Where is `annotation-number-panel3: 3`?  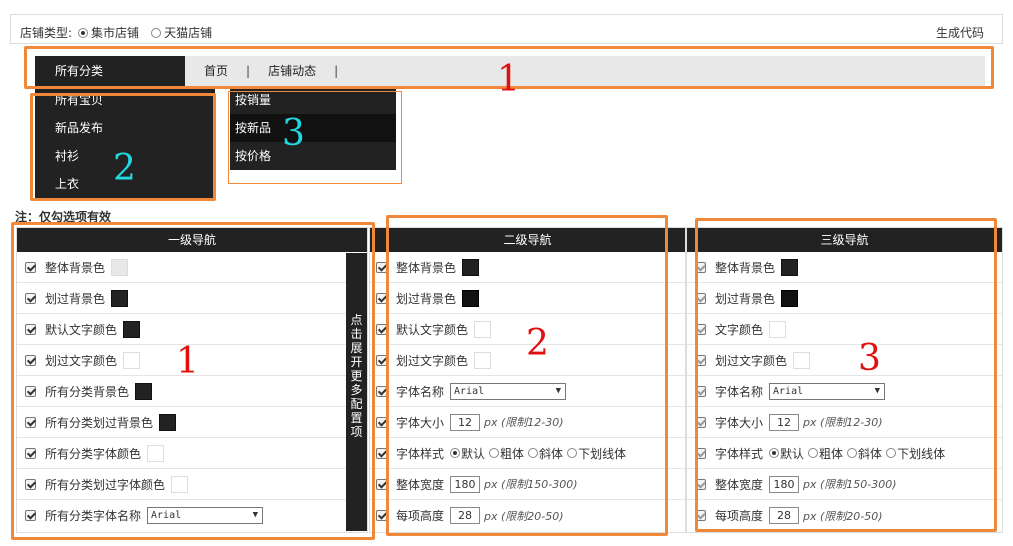 annotation-number-panel3: 3 is located at coordinates (869, 358).